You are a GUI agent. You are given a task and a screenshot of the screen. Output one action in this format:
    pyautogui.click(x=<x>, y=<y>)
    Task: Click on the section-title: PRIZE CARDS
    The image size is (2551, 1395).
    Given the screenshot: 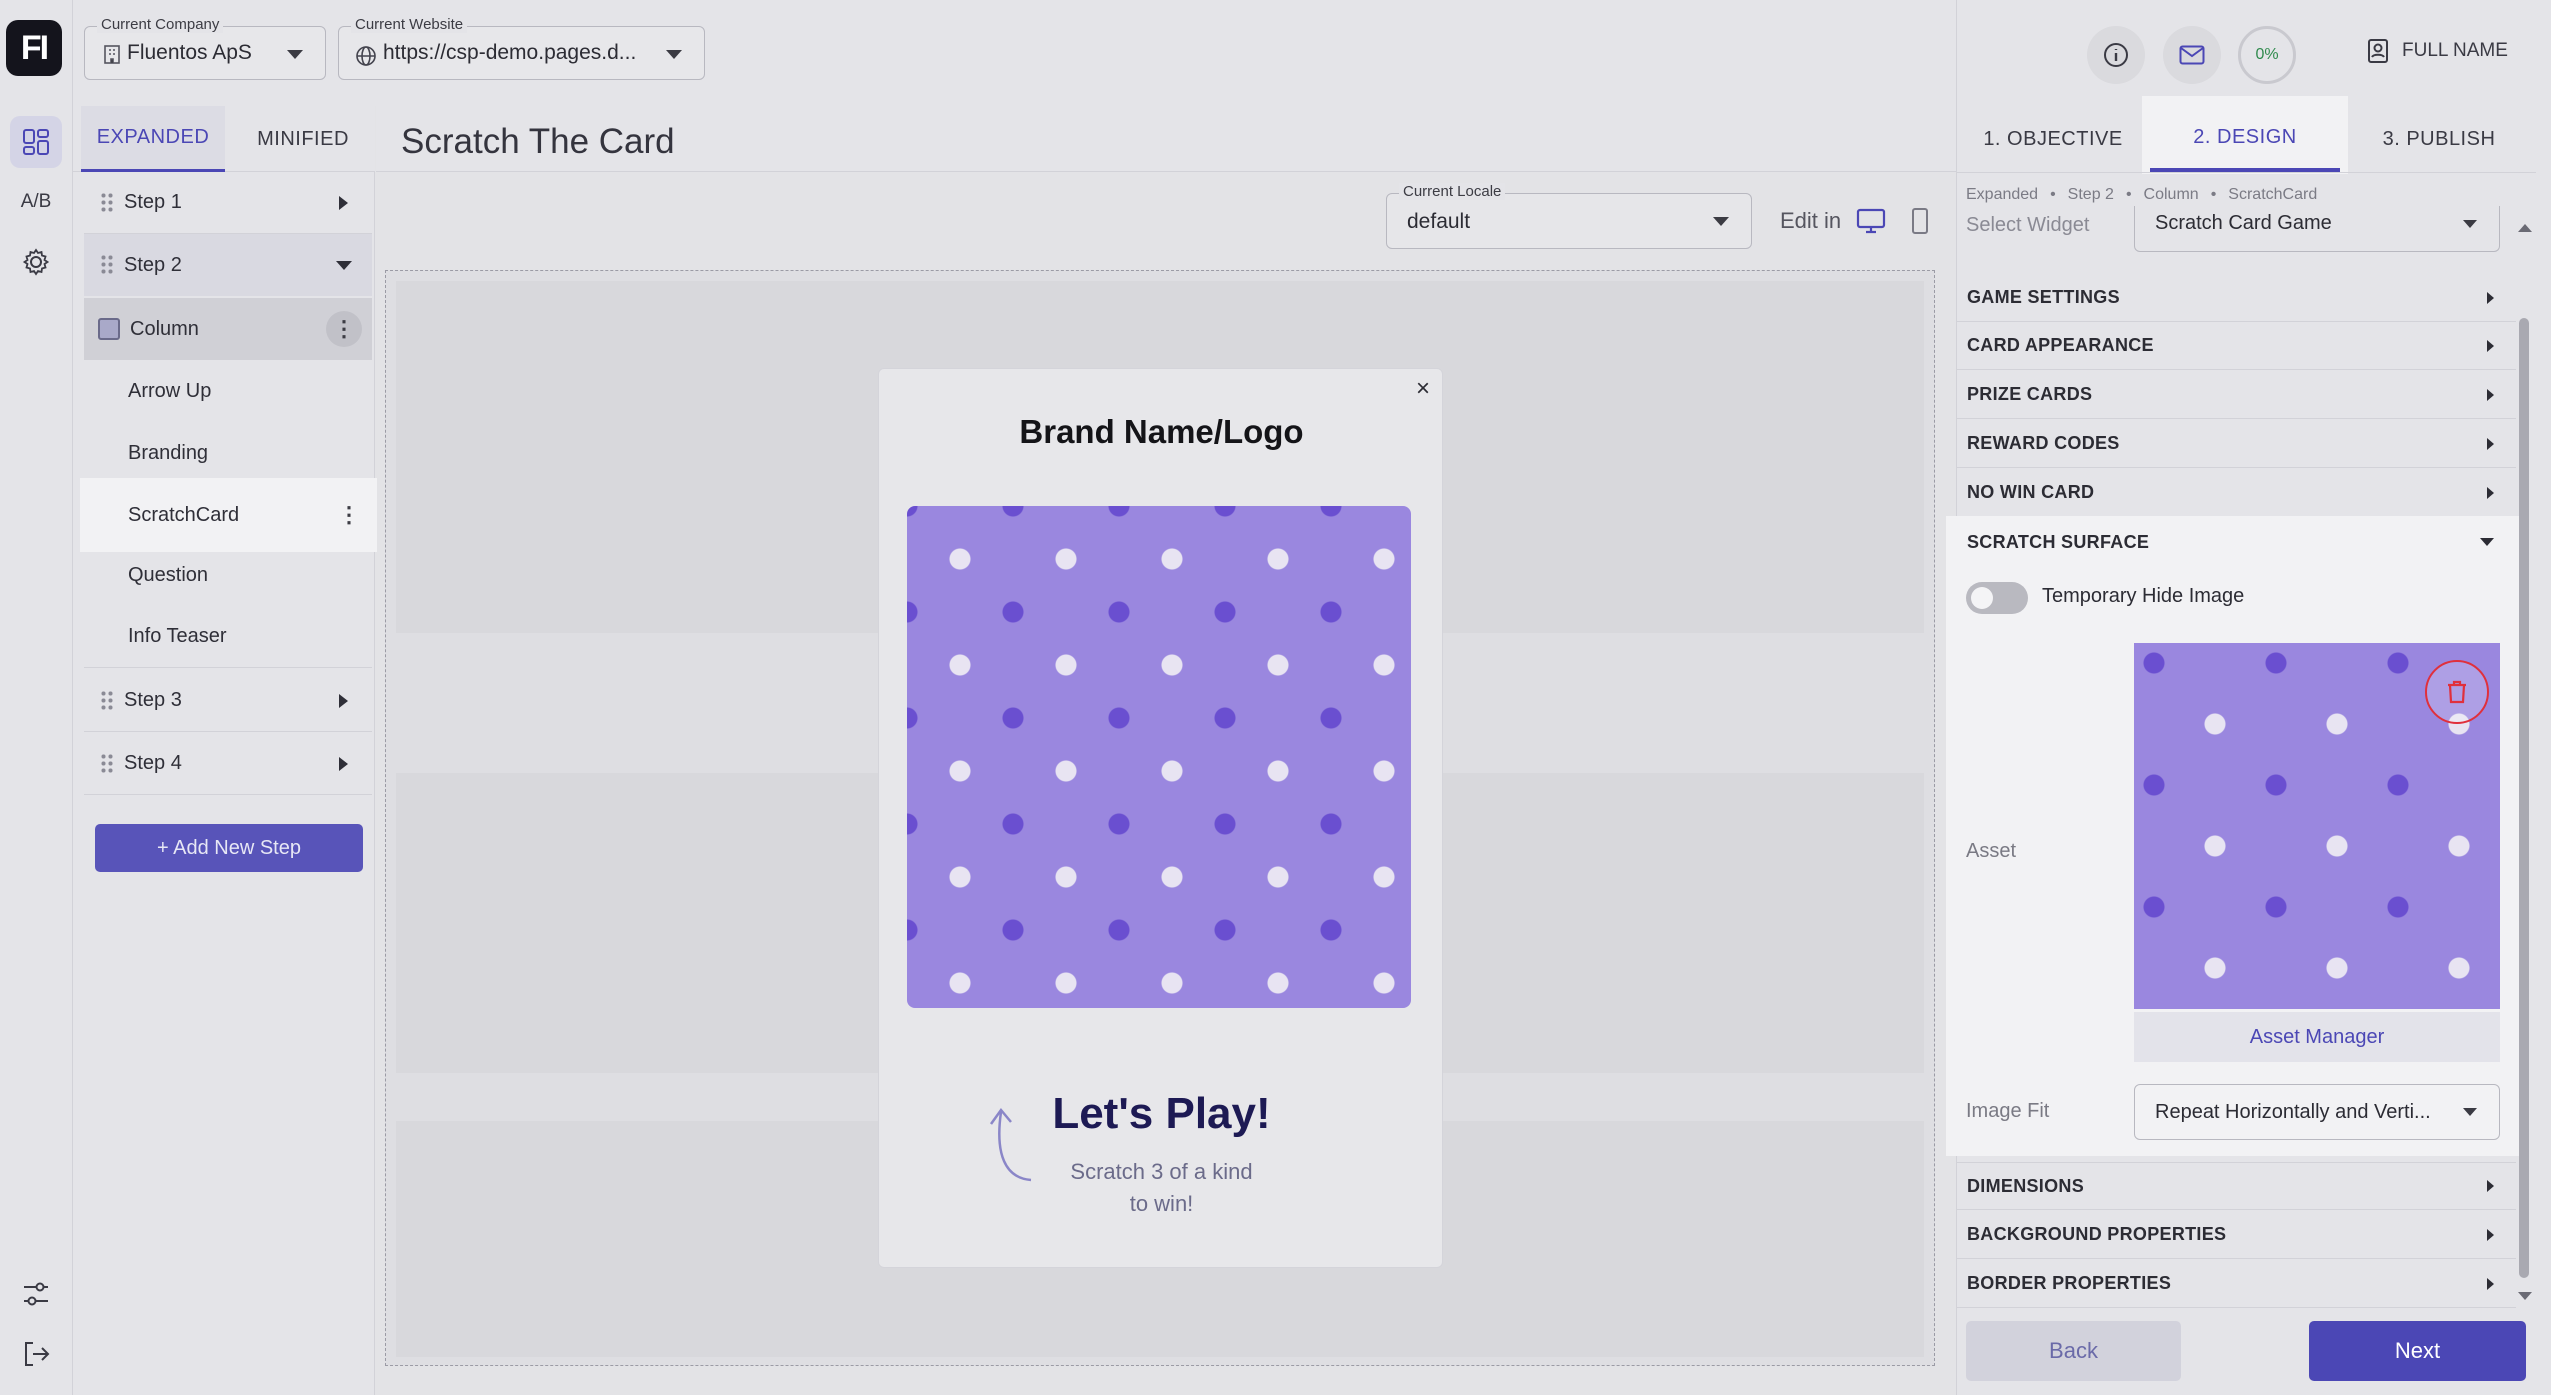 What is the action you would take?
    pyautogui.click(x=2030, y=394)
    